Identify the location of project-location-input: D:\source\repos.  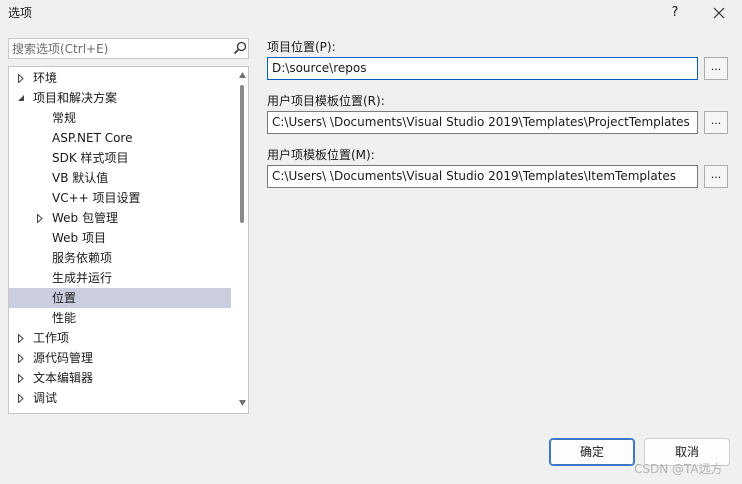
(482, 68).